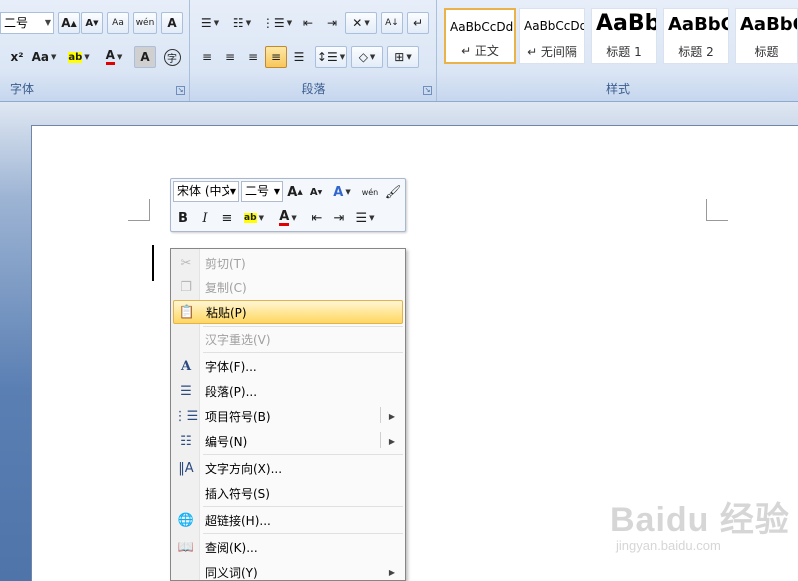  I want to click on submenu-divider, so click(380, 415).